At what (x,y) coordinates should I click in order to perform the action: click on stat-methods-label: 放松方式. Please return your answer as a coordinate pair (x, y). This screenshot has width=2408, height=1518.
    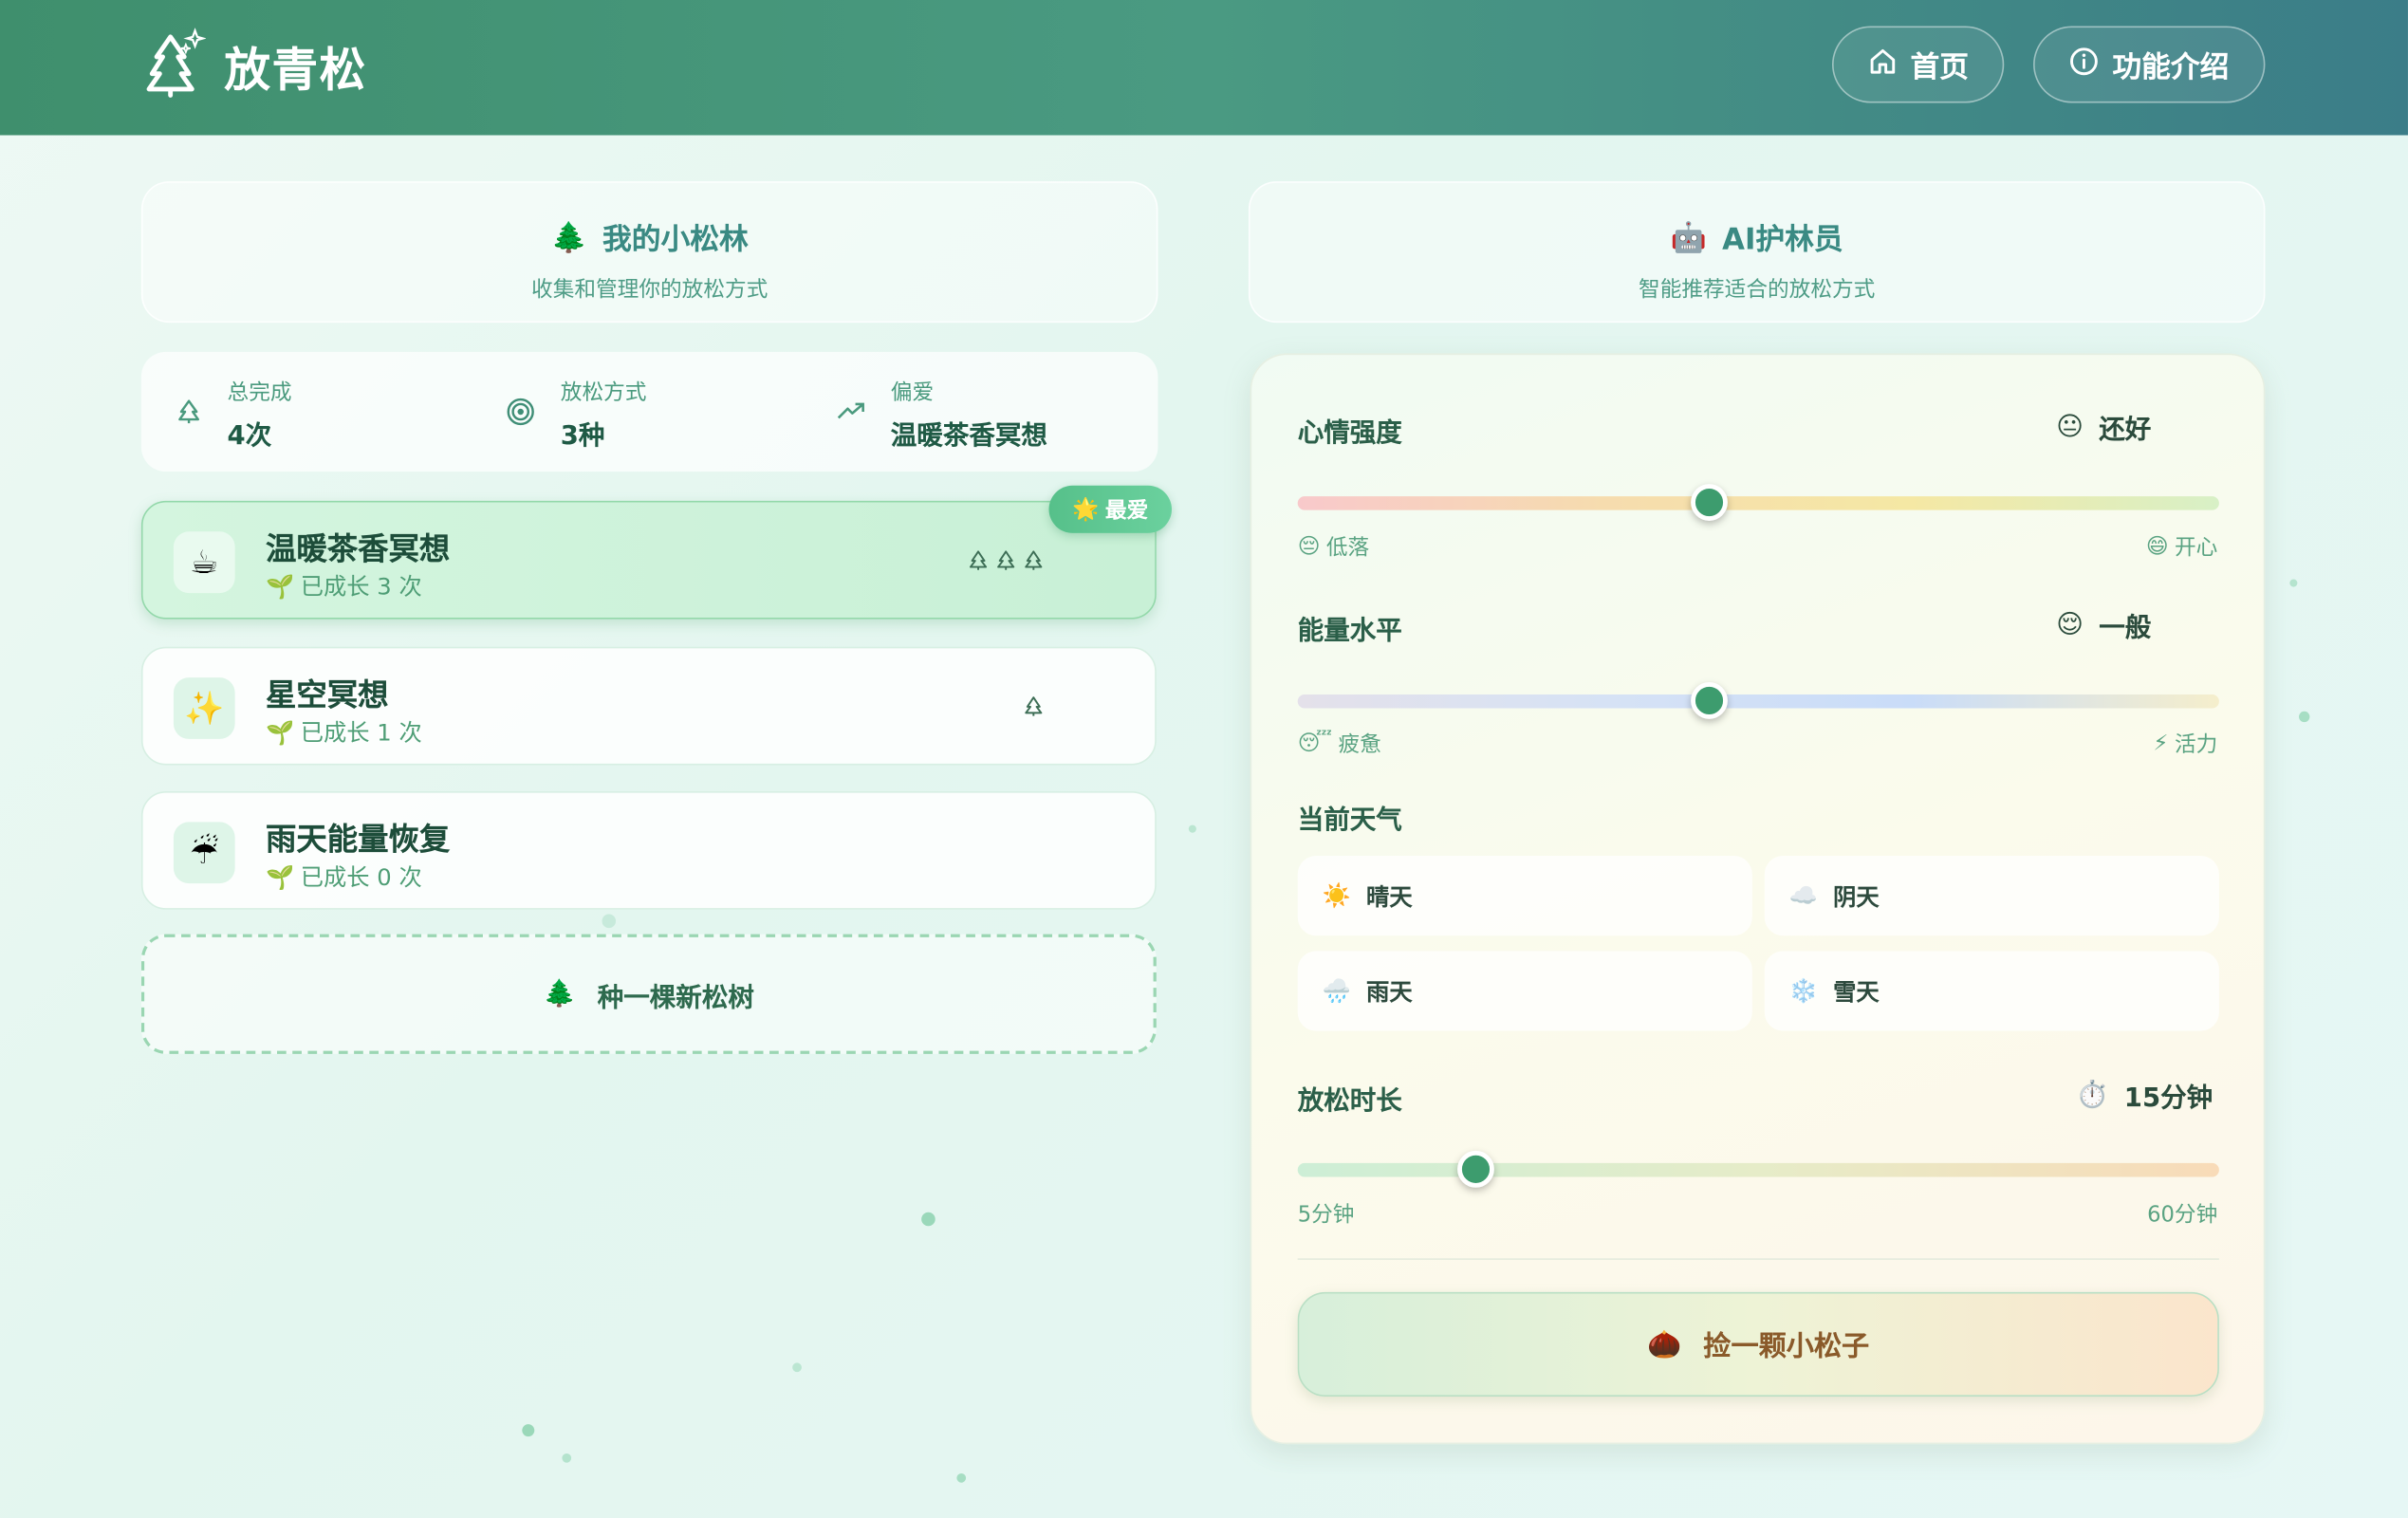
    Looking at the image, I should click on (603, 393).